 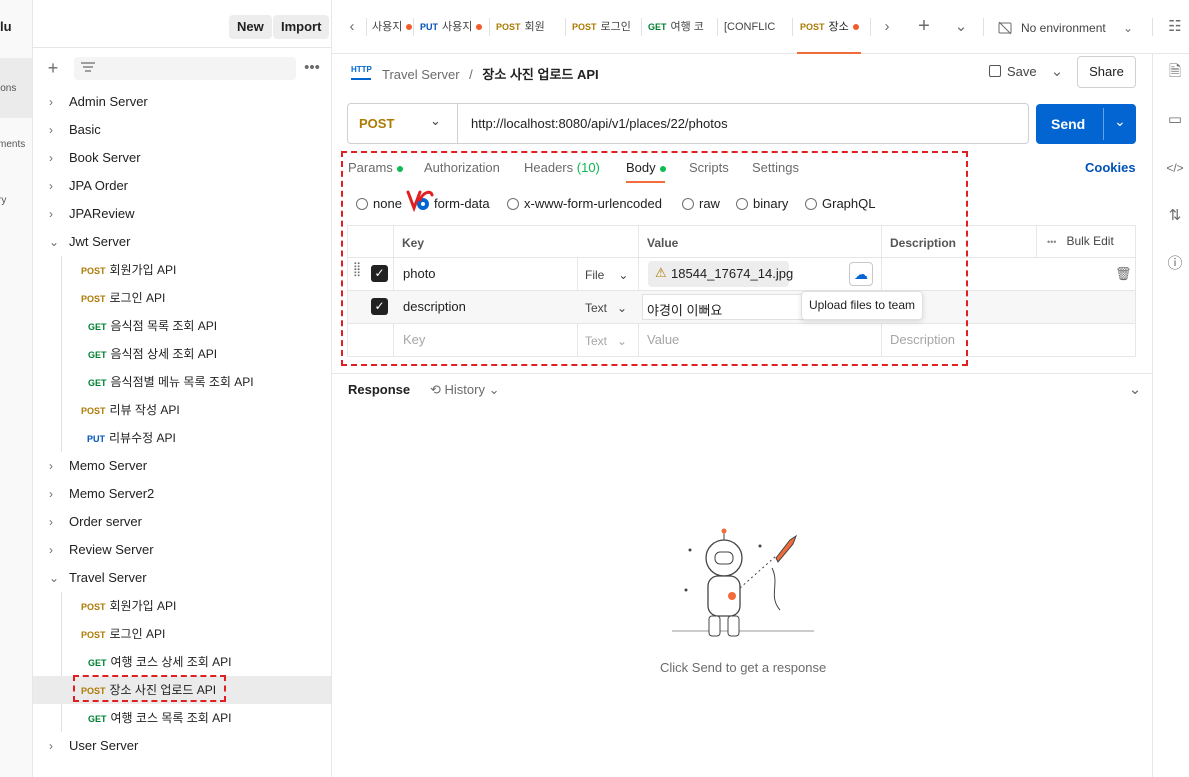 I want to click on rail-item-collections: ions, so click(x=8, y=88).